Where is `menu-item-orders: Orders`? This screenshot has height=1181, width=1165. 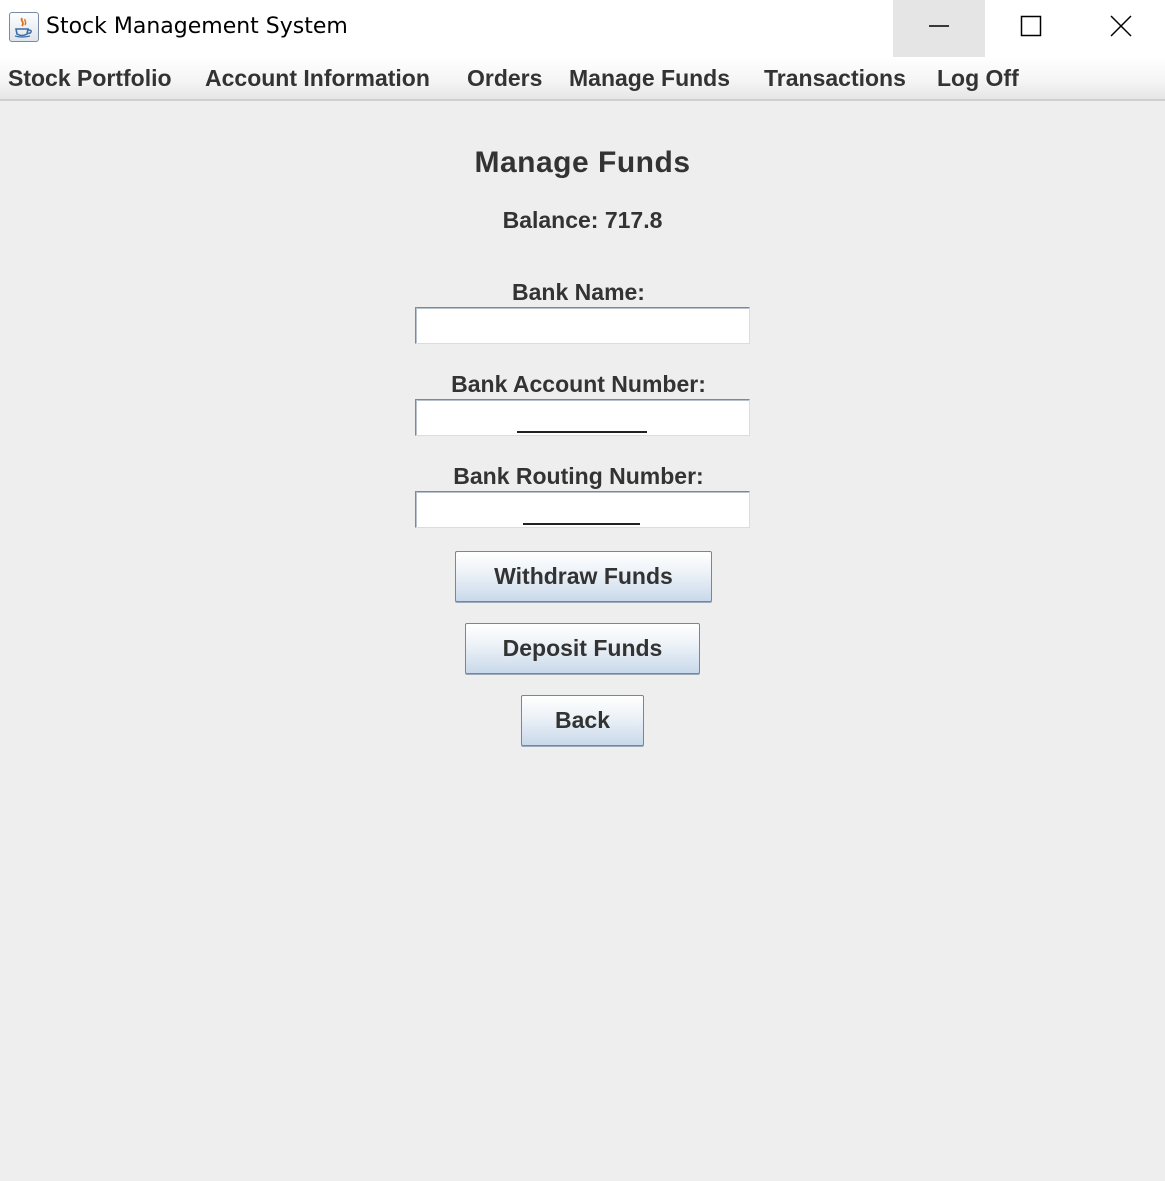 menu-item-orders: Orders is located at coordinates (504, 78).